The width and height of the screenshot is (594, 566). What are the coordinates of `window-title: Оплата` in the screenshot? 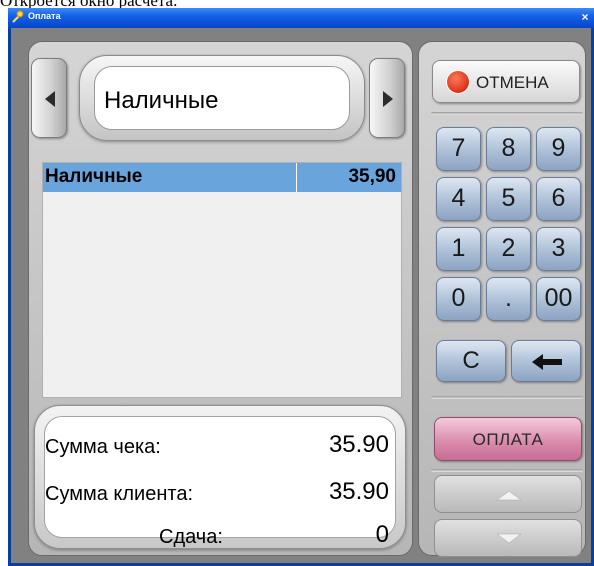 It's located at (44, 16).